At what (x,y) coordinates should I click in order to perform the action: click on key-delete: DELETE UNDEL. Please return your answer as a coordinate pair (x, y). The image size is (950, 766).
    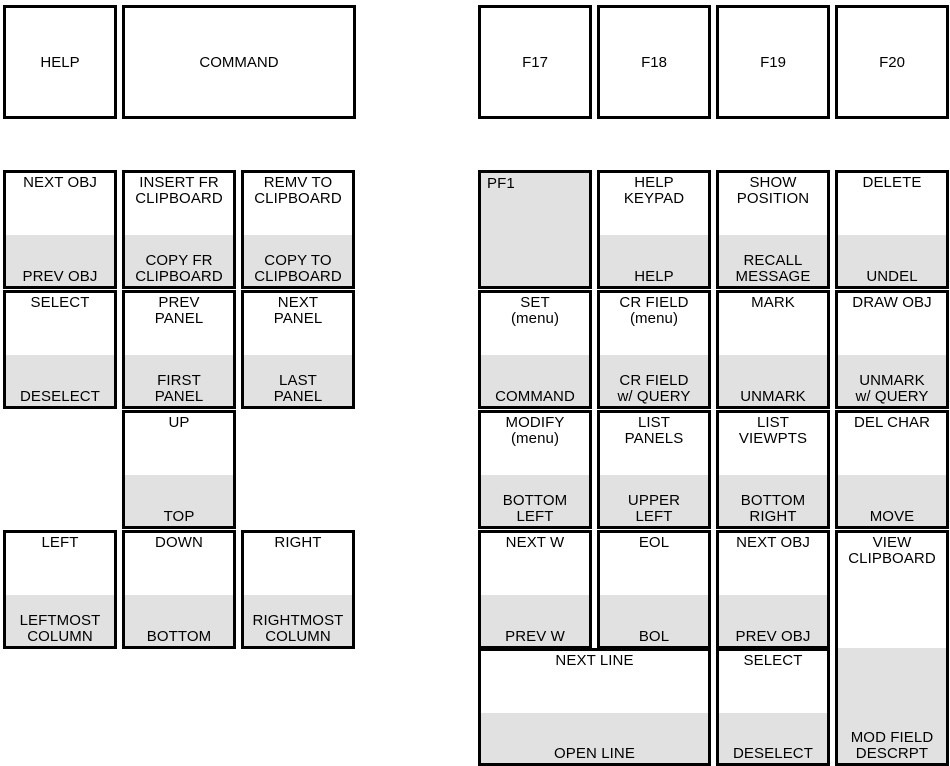
    Looking at the image, I should click on (892, 229).